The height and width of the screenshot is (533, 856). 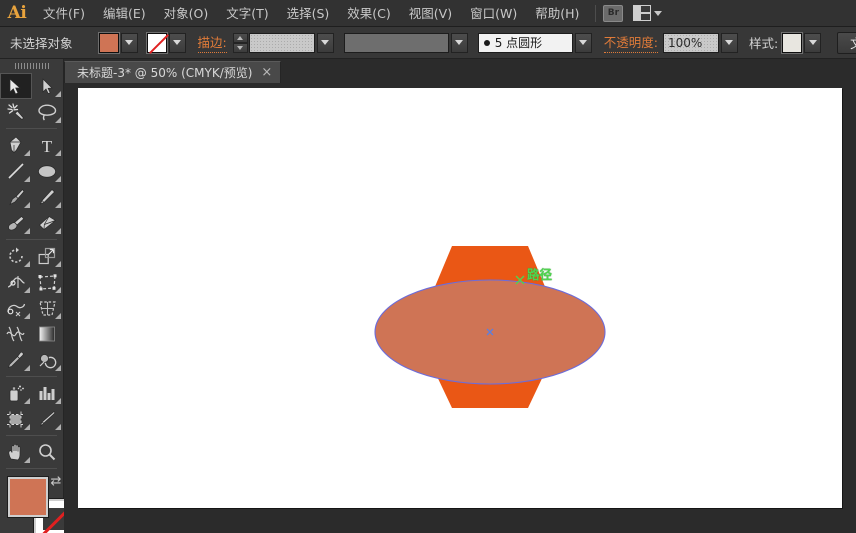 What do you see at coordinates (173, 72) in the screenshot?
I see `document-tab: 未标题-3* @ 50% (CMYK/预览) ×` at bounding box center [173, 72].